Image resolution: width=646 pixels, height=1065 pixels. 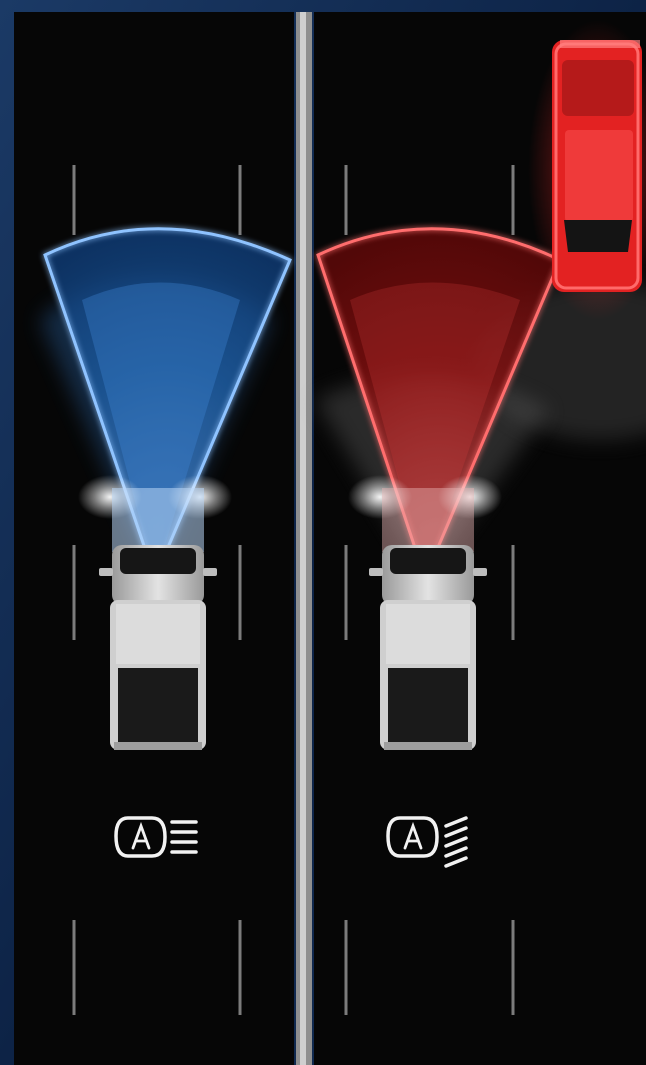 What do you see at coordinates (597, 166) in the screenshot?
I see `oncoming-vehicle` at bounding box center [597, 166].